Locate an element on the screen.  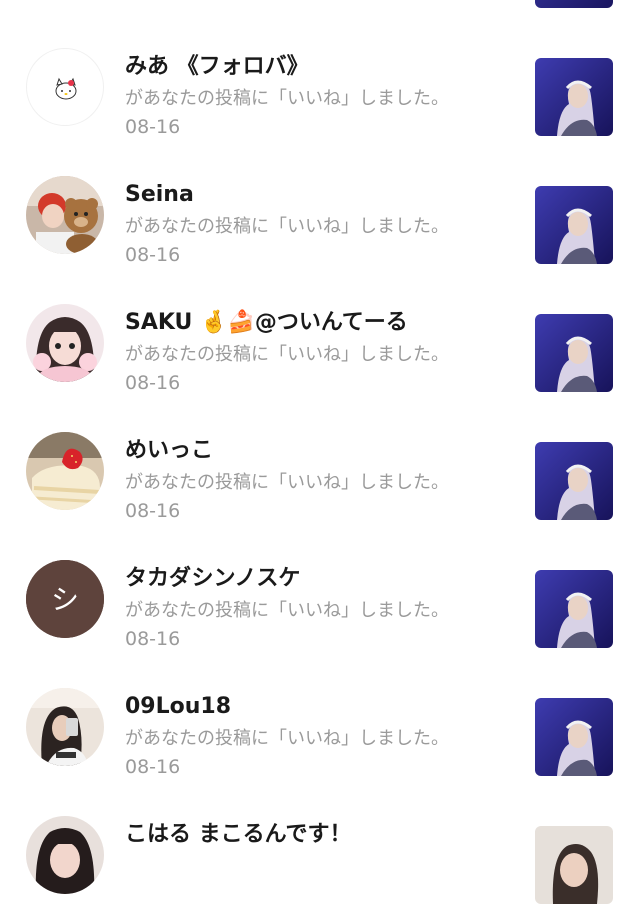
notification-text: SAKU 🤞🍰@ついんてーる があなたの投稿に「いいね」しました。 08-16 is located at coordinates (320, 352).